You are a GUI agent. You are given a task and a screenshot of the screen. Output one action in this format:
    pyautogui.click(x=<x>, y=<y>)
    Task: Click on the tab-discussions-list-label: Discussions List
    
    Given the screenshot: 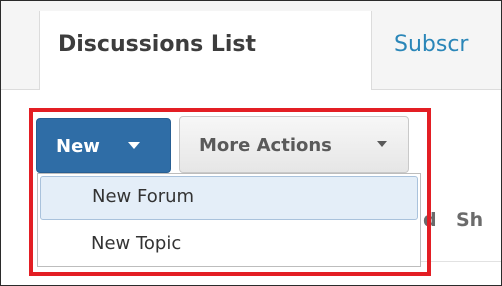 What is the action you would take?
    pyautogui.click(x=157, y=44)
    